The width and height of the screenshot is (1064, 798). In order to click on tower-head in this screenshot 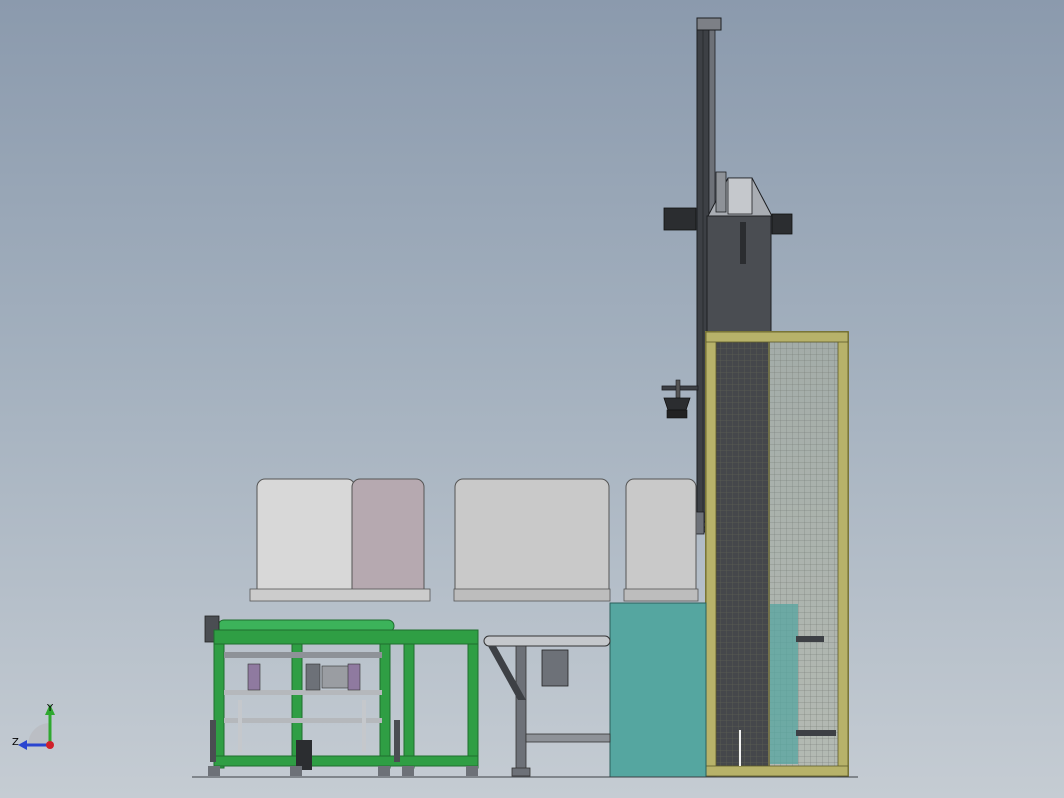, I will do `click(728, 254)`.